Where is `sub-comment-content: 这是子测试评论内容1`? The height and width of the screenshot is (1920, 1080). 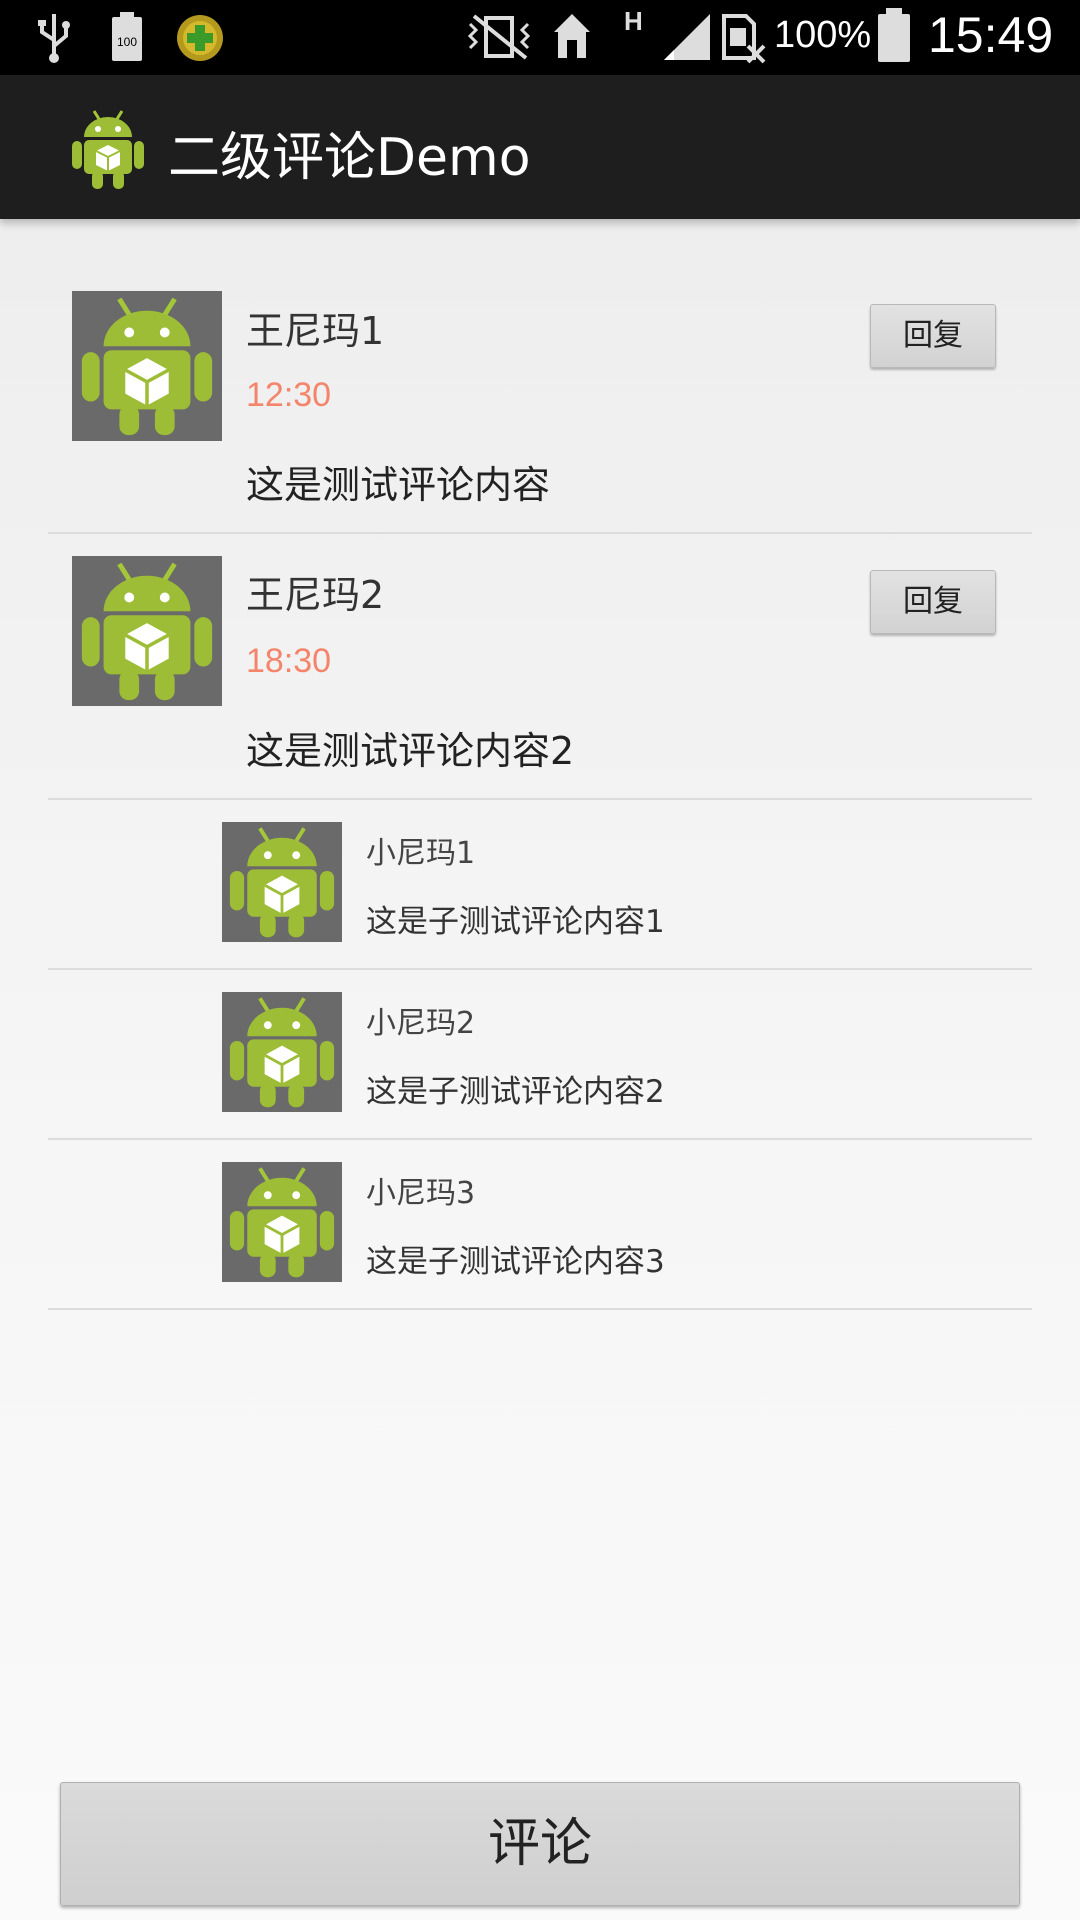 sub-comment-content: 这是子测试评论内容1 is located at coordinates (515, 922).